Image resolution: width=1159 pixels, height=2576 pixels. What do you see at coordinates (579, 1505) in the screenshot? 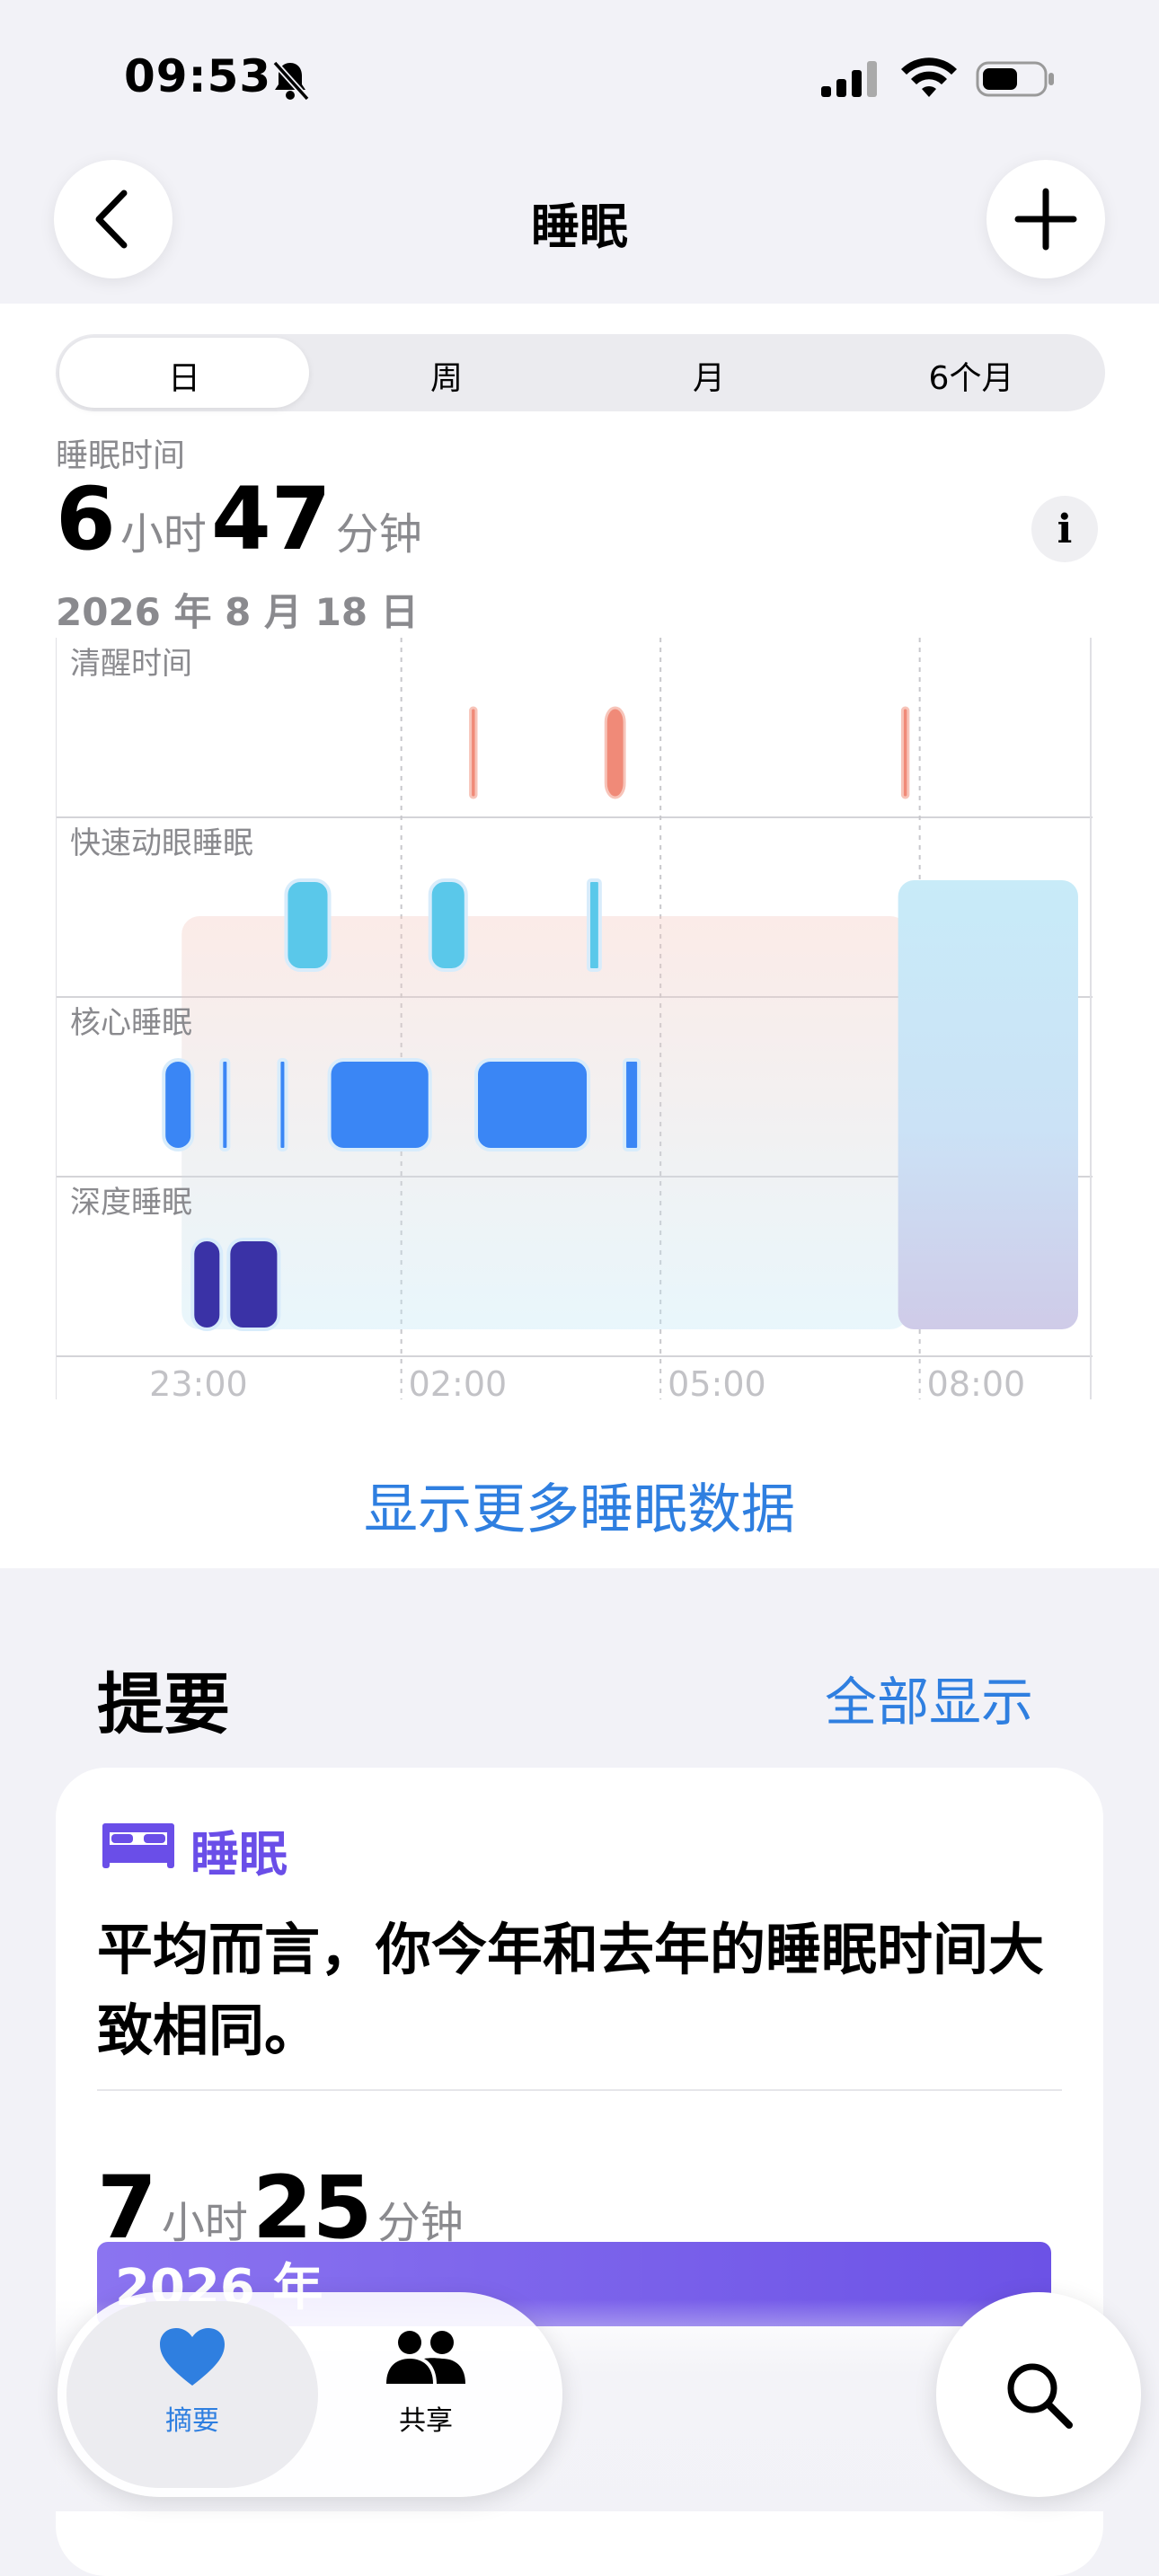
I see `show-more-sleep-data-link: 显示更多睡眠数据` at bounding box center [579, 1505].